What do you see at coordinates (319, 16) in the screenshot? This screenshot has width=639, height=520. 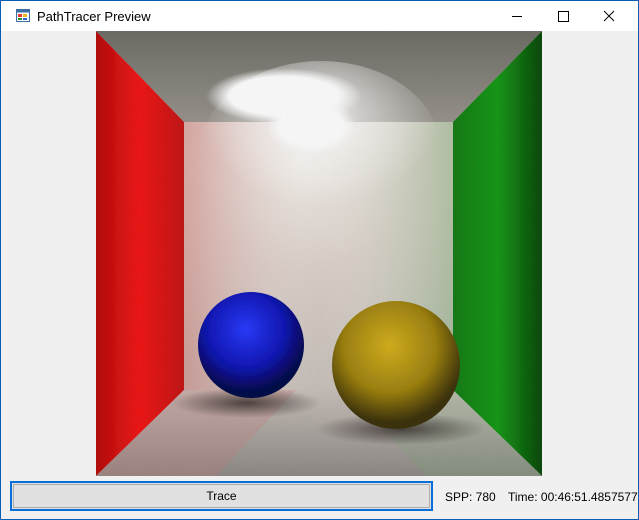 I see `title-bar: PathTracer Preview` at bounding box center [319, 16].